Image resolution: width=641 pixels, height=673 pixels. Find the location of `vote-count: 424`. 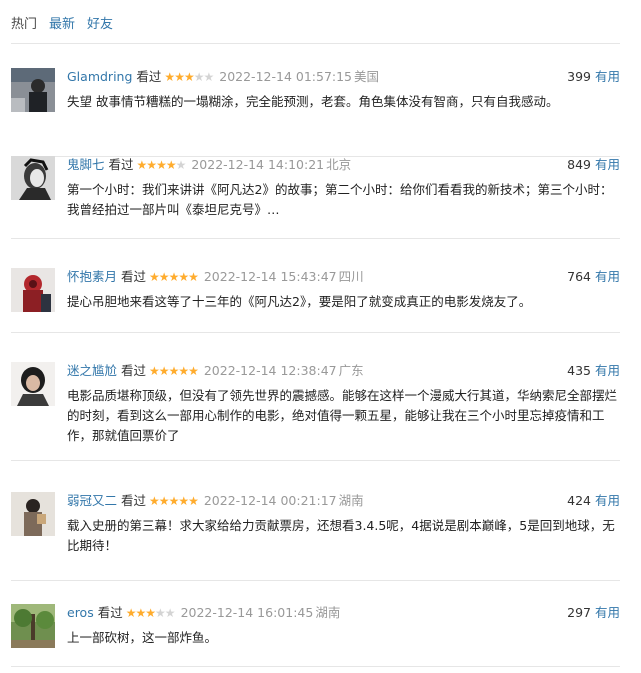

vote-count: 424 is located at coordinates (579, 500).